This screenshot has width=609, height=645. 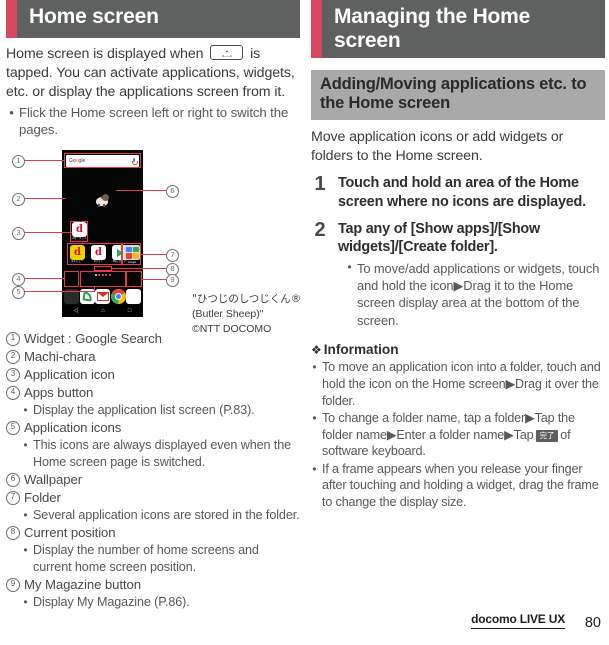 What do you see at coordinates (13, 374) in the screenshot?
I see `legend-number: 3` at bounding box center [13, 374].